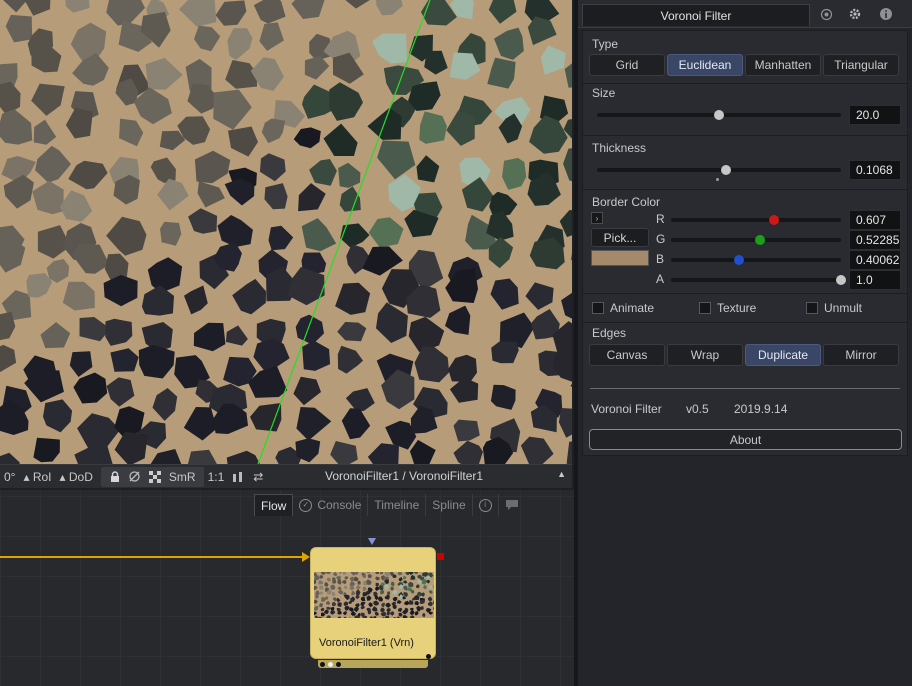 The width and height of the screenshot is (912, 686). Describe the element at coordinates (152, 557) in the screenshot. I see `connection-line` at that location.